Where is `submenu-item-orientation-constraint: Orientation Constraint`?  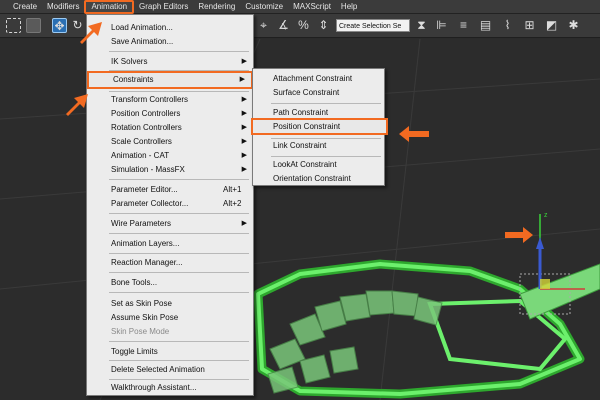
submenu-item-orientation-constraint: Orientation Constraint is located at coordinates (318, 178).